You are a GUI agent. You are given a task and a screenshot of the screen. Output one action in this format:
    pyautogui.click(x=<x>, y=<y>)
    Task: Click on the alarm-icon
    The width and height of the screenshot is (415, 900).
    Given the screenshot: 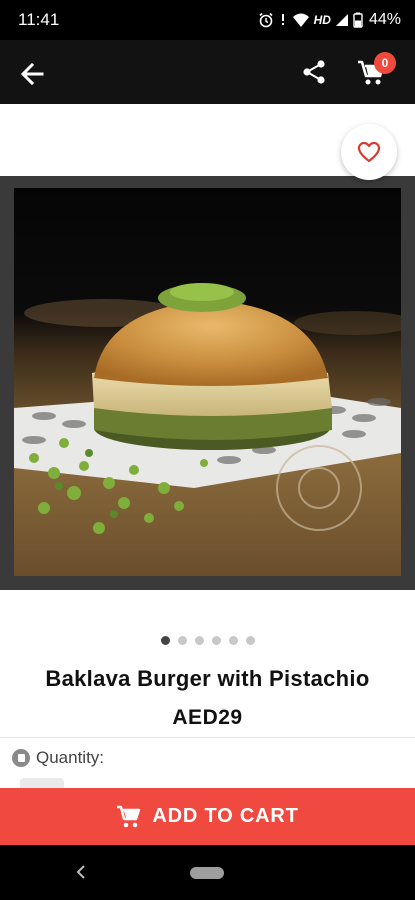 What is the action you would take?
    pyautogui.click(x=266, y=20)
    